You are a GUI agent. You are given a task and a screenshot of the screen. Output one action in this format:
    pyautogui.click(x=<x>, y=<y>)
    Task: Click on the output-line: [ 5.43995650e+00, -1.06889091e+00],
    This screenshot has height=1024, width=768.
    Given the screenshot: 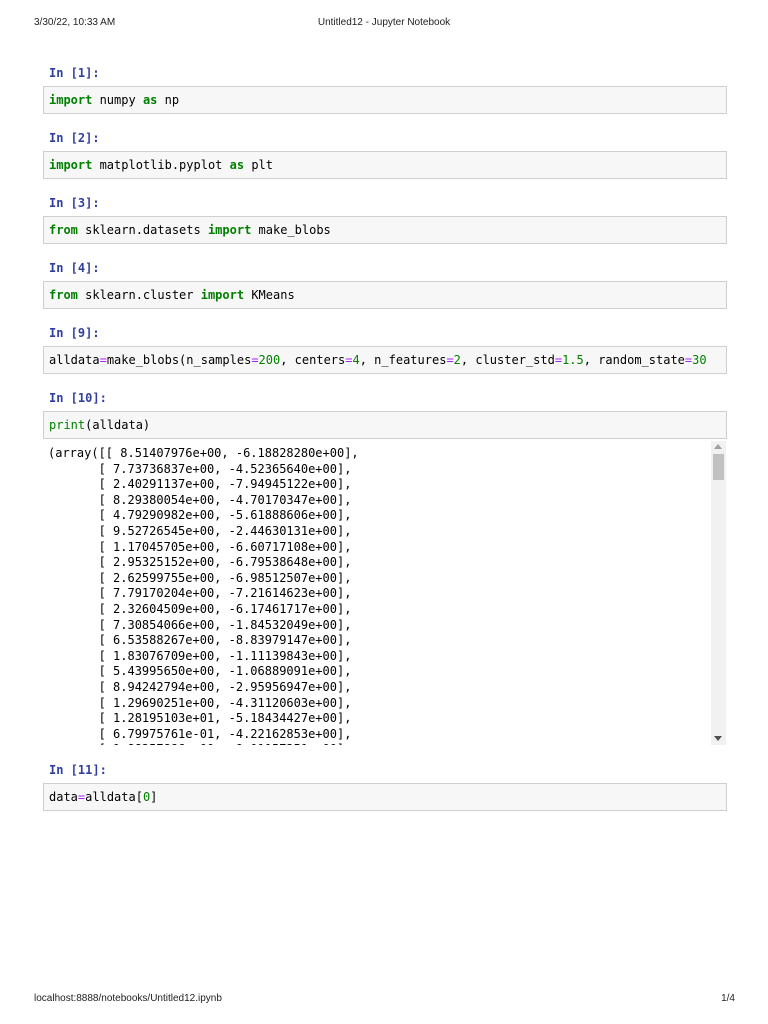 What is the action you would take?
    pyautogui.click(x=200, y=671)
    